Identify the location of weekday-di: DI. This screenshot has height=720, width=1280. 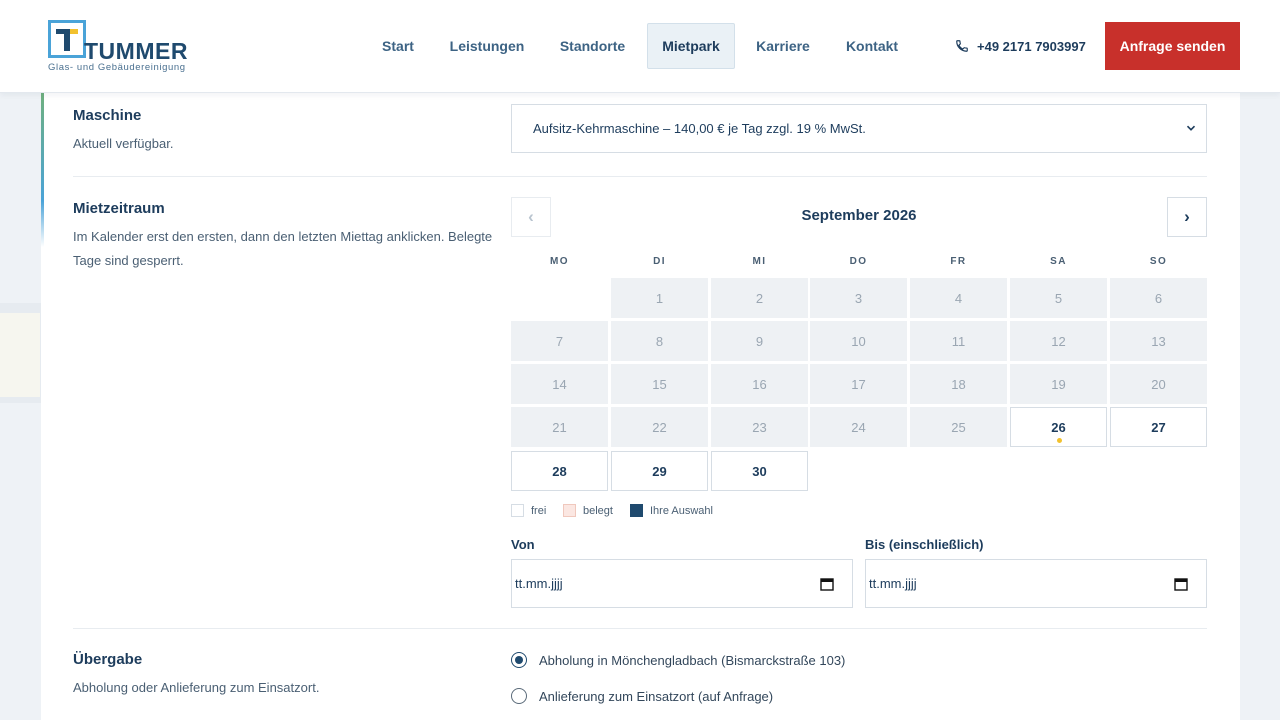
(659, 261).